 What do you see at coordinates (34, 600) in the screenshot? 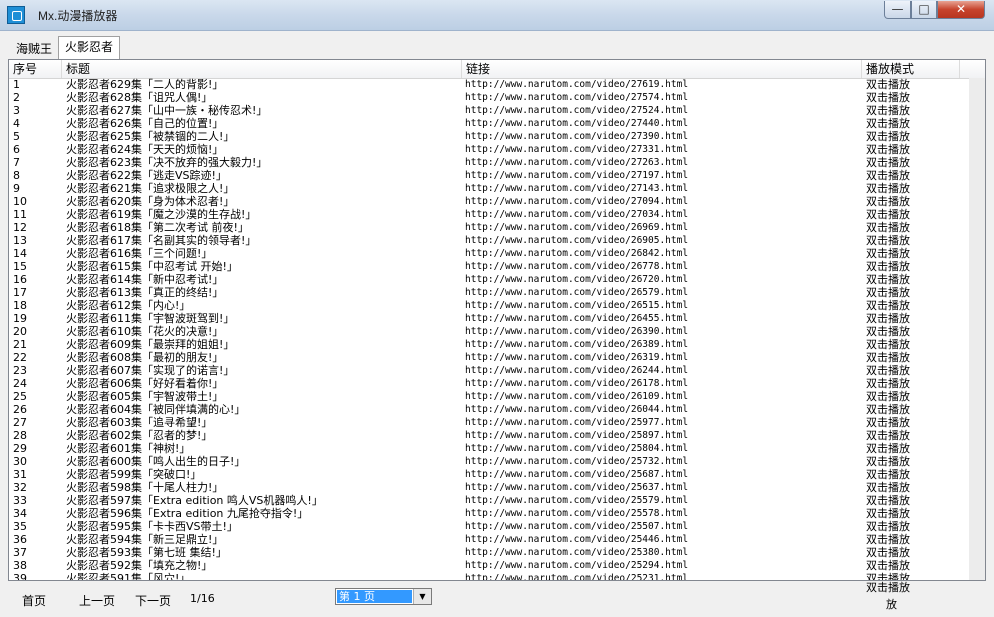
I see `first-page-button: 首页` at bounding box center [34, 600].